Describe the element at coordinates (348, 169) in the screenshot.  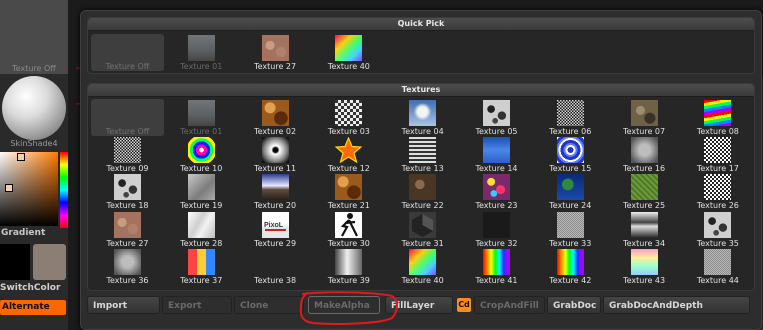
I see `texture-label: Texture 12` at that location.